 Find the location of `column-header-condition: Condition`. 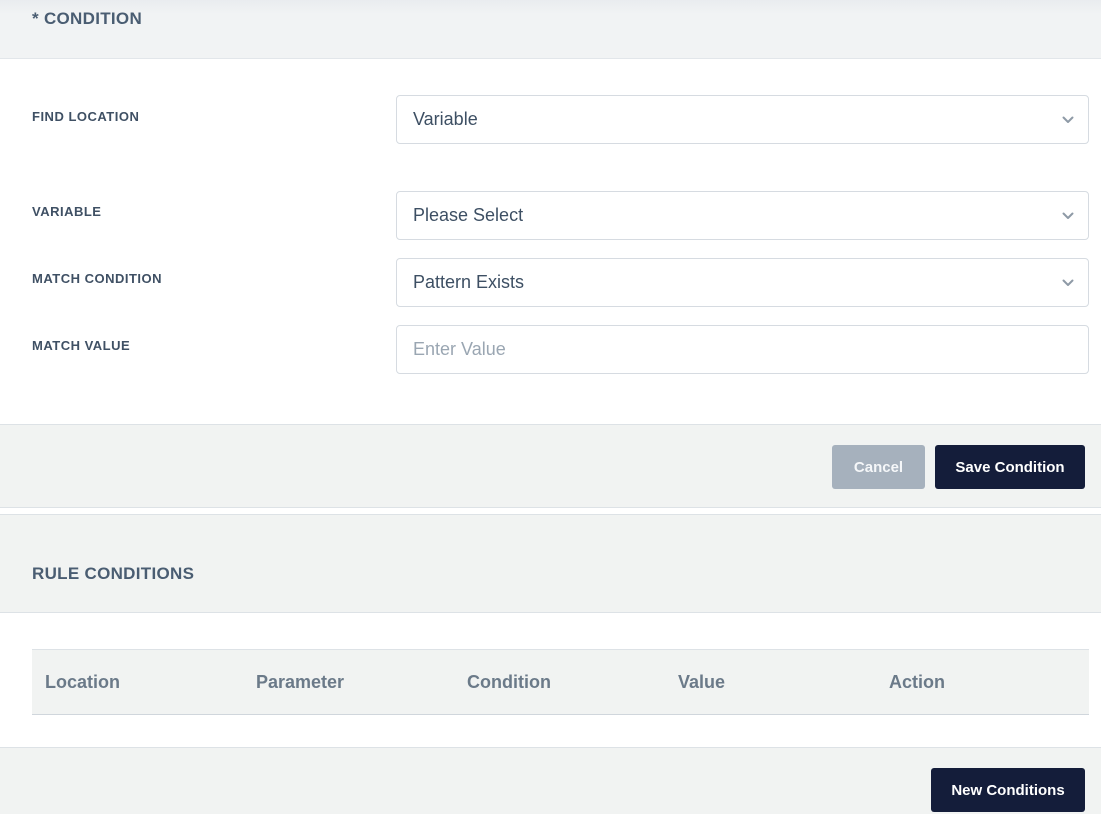

column-header-condition: Condition is located at coordinates (509, 681).